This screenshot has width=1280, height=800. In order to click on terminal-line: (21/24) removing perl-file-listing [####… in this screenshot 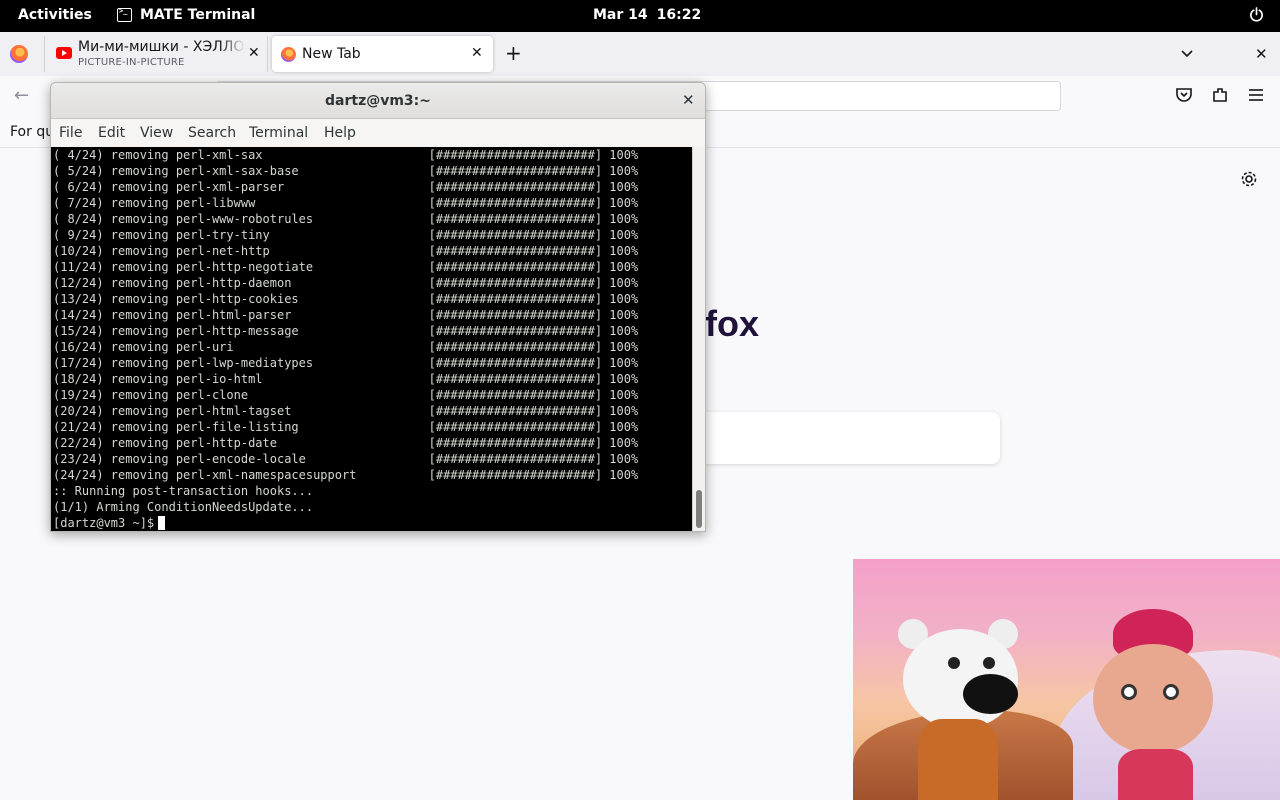, I will do `click(346, 427)`.